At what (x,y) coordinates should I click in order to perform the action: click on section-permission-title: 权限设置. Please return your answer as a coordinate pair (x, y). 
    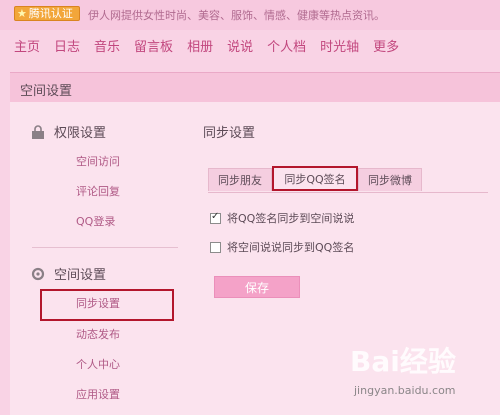
    Looking at the image, I should click on (69, 131).